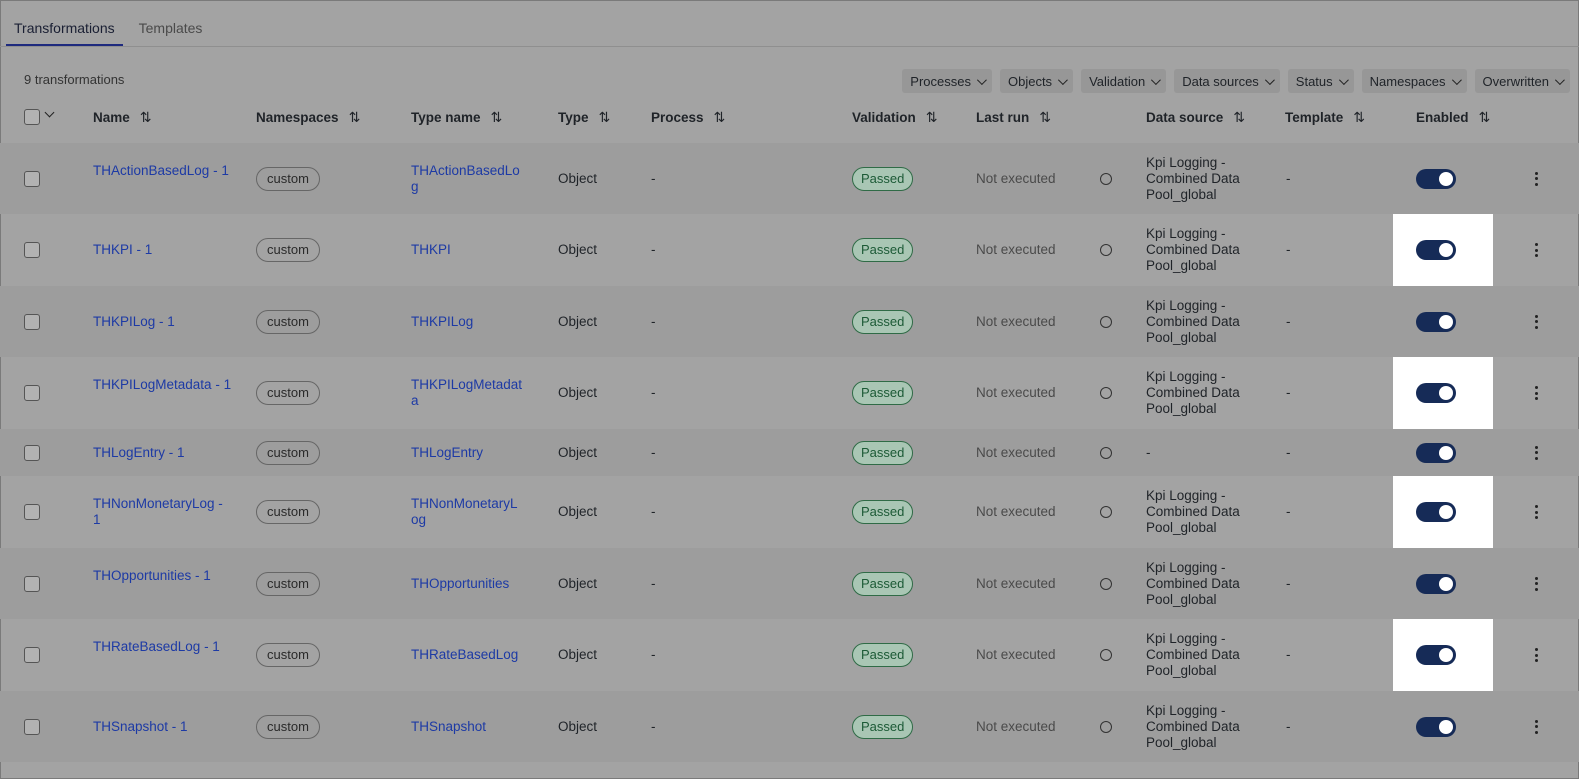 Image resolution: width=1579 pixels, height=779 pixels. What do you see at coordinates (481, 655) in the screenshot?
I see `type-name-link: THRateBasedLog` at bounding box center [481, 655].